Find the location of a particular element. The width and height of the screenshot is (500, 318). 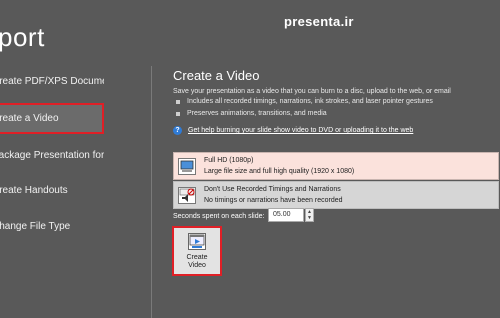

nav-item-change-file-type: Change File Type is located at coordinates (52, 226).